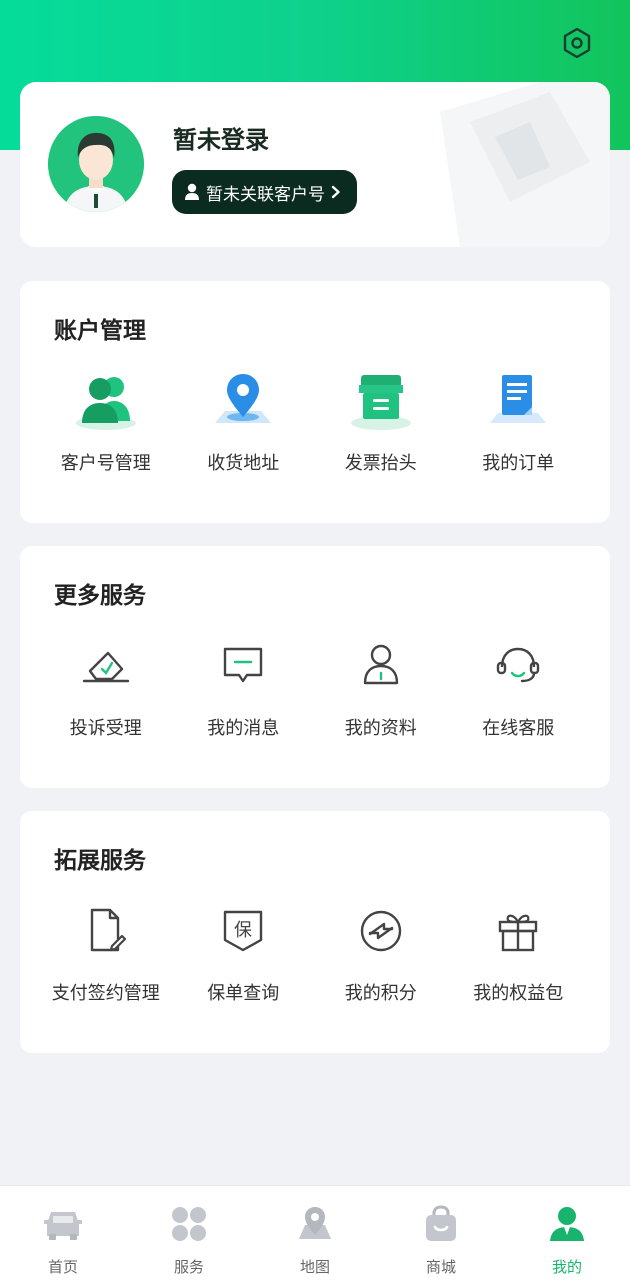 The height and width of the screenshot is (1280, 630). What do you see at coordinates (108, 930) in the screenshot?
I see `sign-document-icon` at bounding box center [108, 930].